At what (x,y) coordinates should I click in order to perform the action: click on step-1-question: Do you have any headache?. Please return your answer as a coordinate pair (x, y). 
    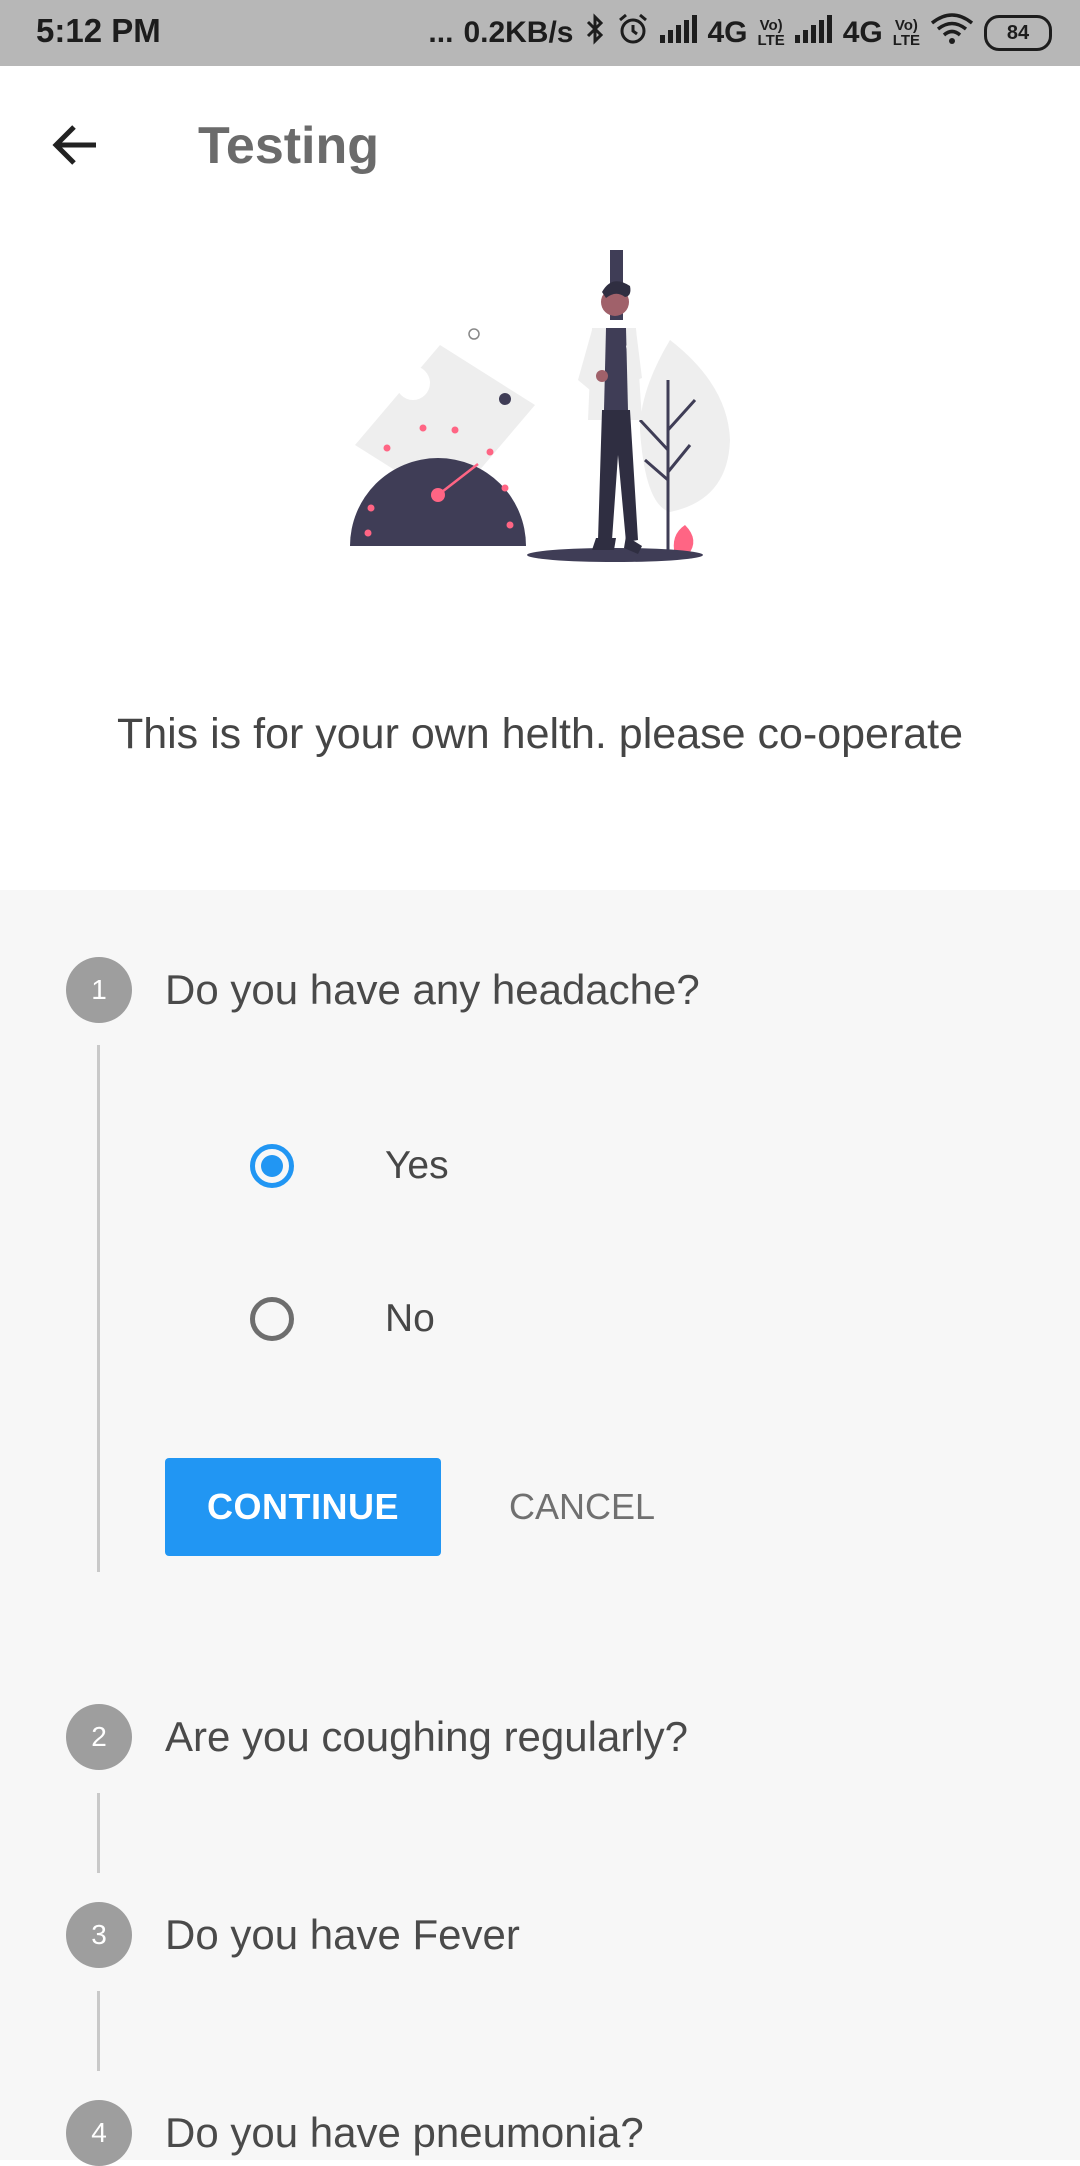
    Looking at the image, I should click on (432, 990).